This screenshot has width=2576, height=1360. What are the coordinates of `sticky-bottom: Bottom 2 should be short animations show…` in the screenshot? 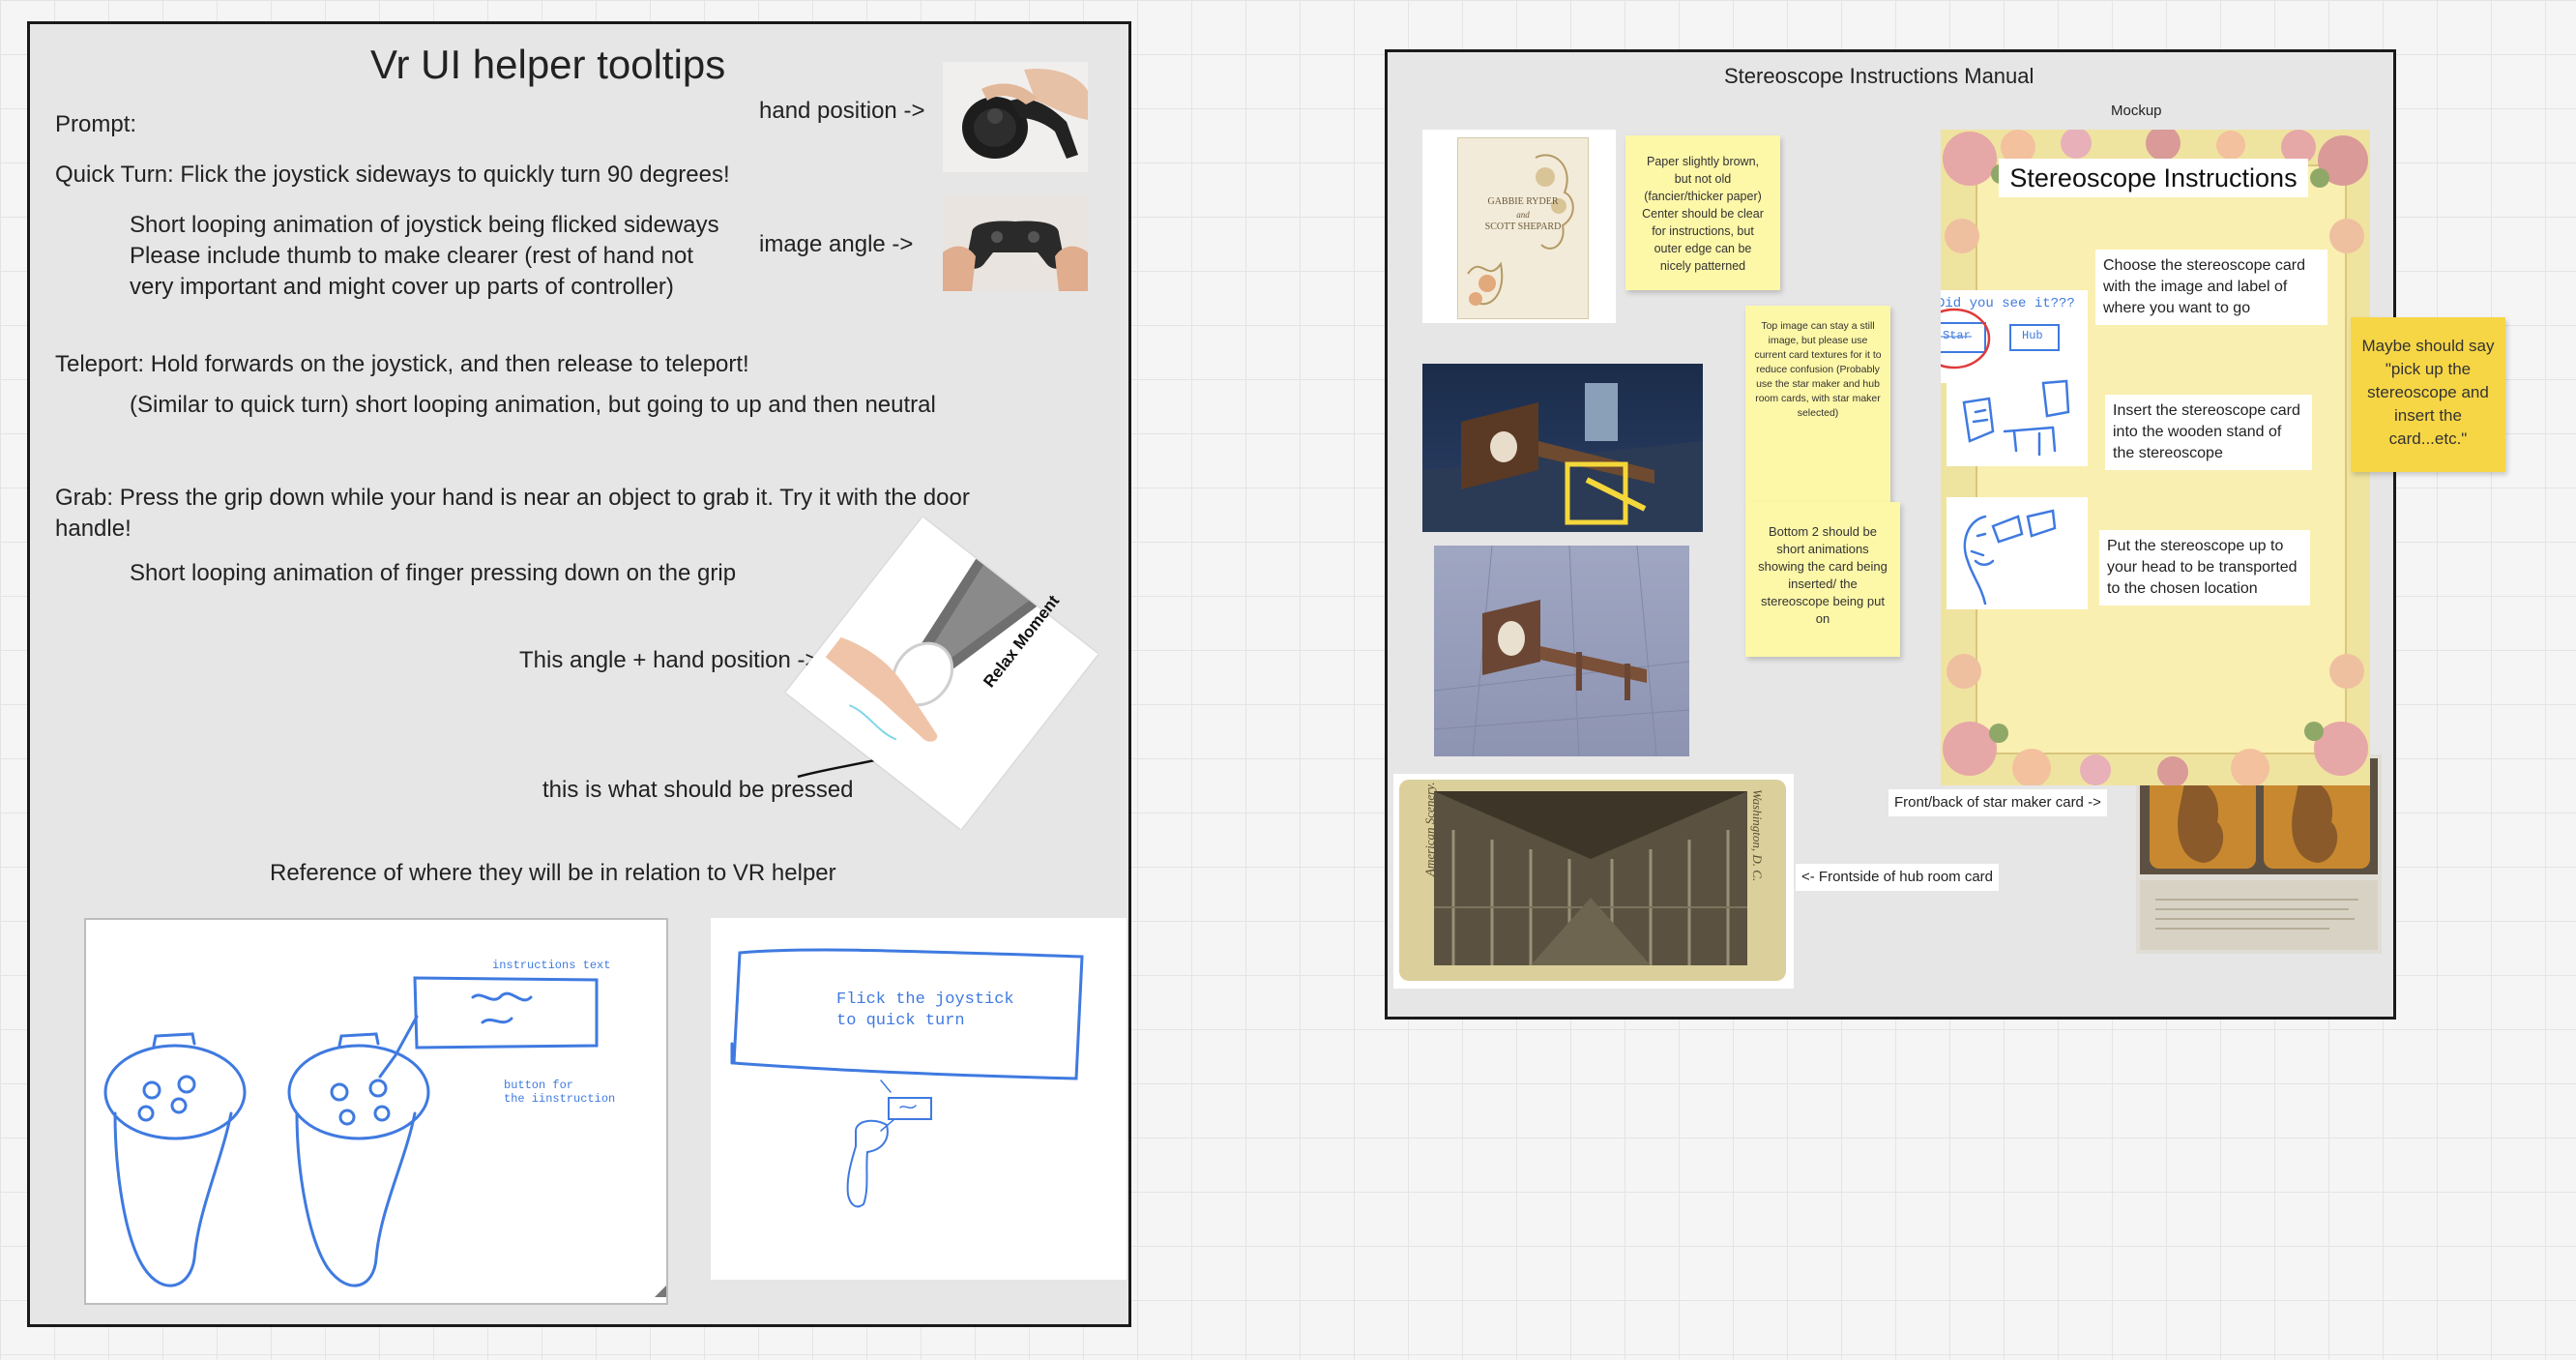 It's located at (1822, 580).